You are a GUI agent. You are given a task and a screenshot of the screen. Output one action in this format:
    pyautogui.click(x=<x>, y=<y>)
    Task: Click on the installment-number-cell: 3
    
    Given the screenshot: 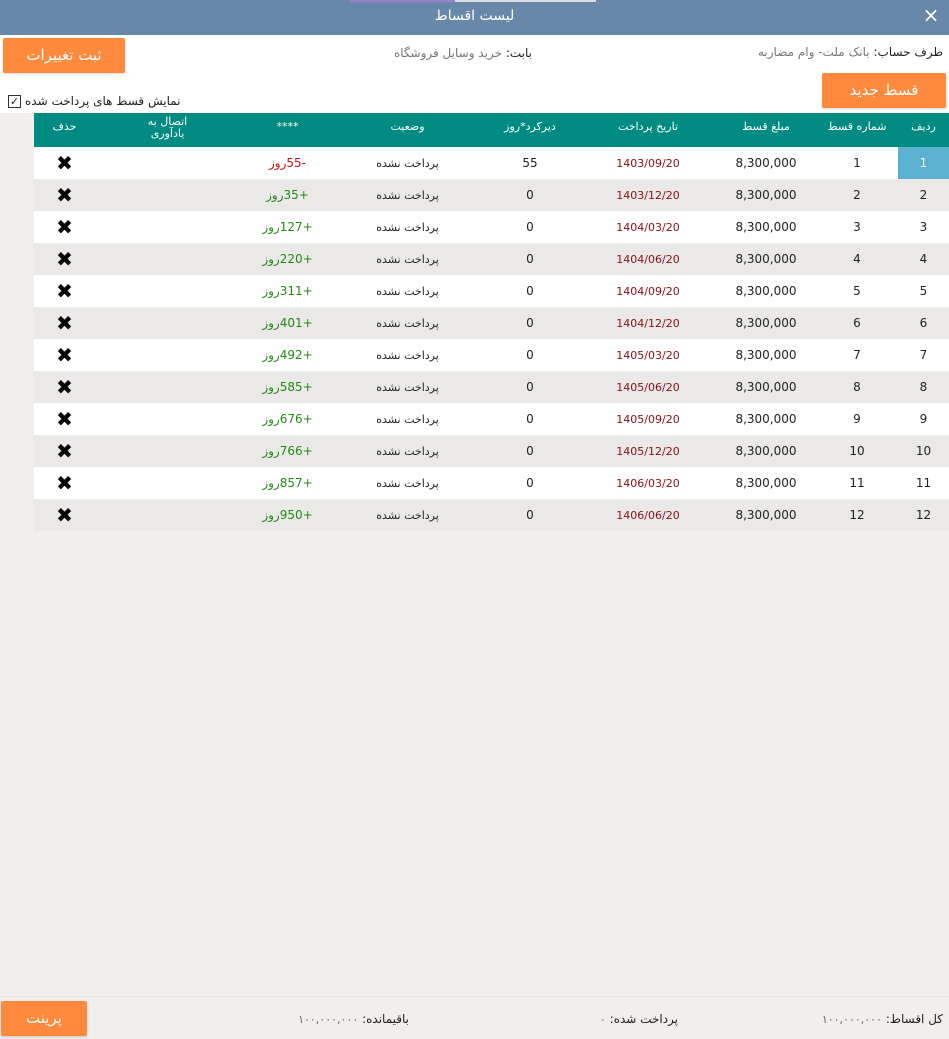 What is the action you would take?
    pyautogui.click(x=857, y=227)
    